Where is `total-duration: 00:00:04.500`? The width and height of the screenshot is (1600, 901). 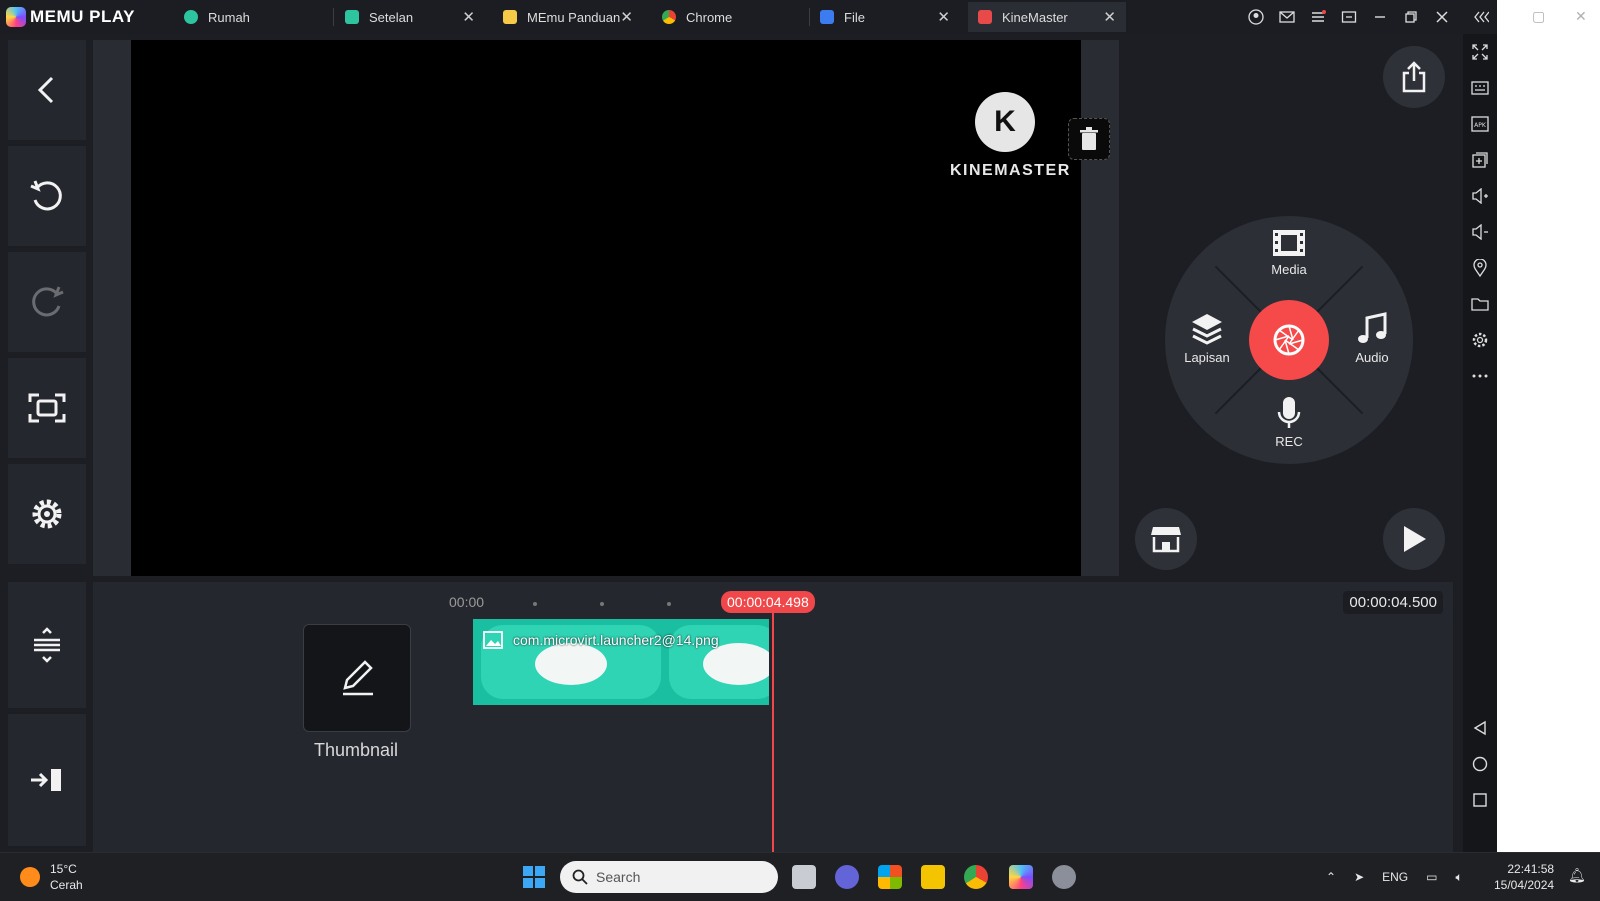
total-duration: 00:00:04.500 is located at coordinates (1393, 602).